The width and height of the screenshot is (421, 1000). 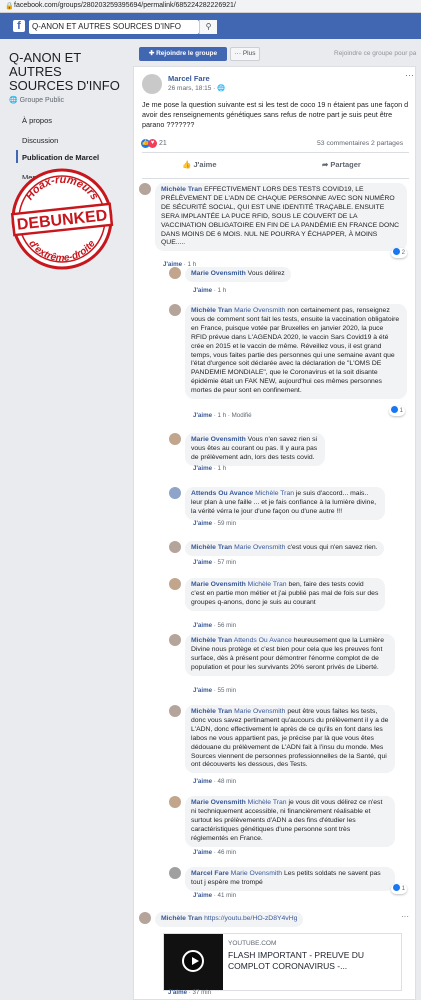 I want to click on facebook-logo: f, so click(x=19, y=26).